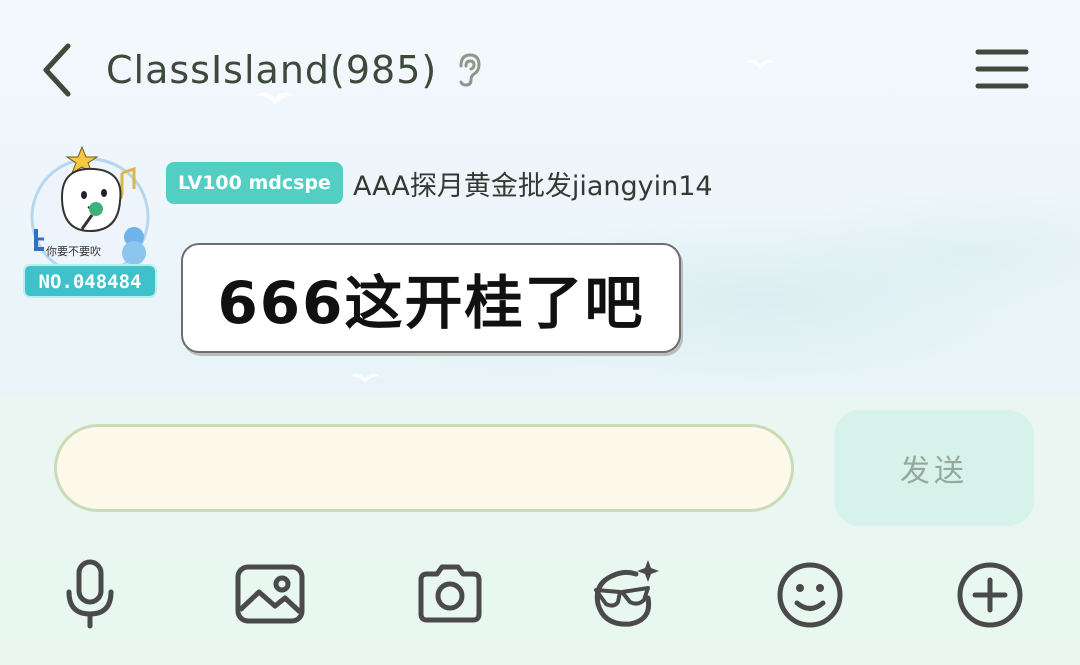 This screenshot has height=665, width=1080. I want to click on glasses-sticker-icon, so click(627, 595).